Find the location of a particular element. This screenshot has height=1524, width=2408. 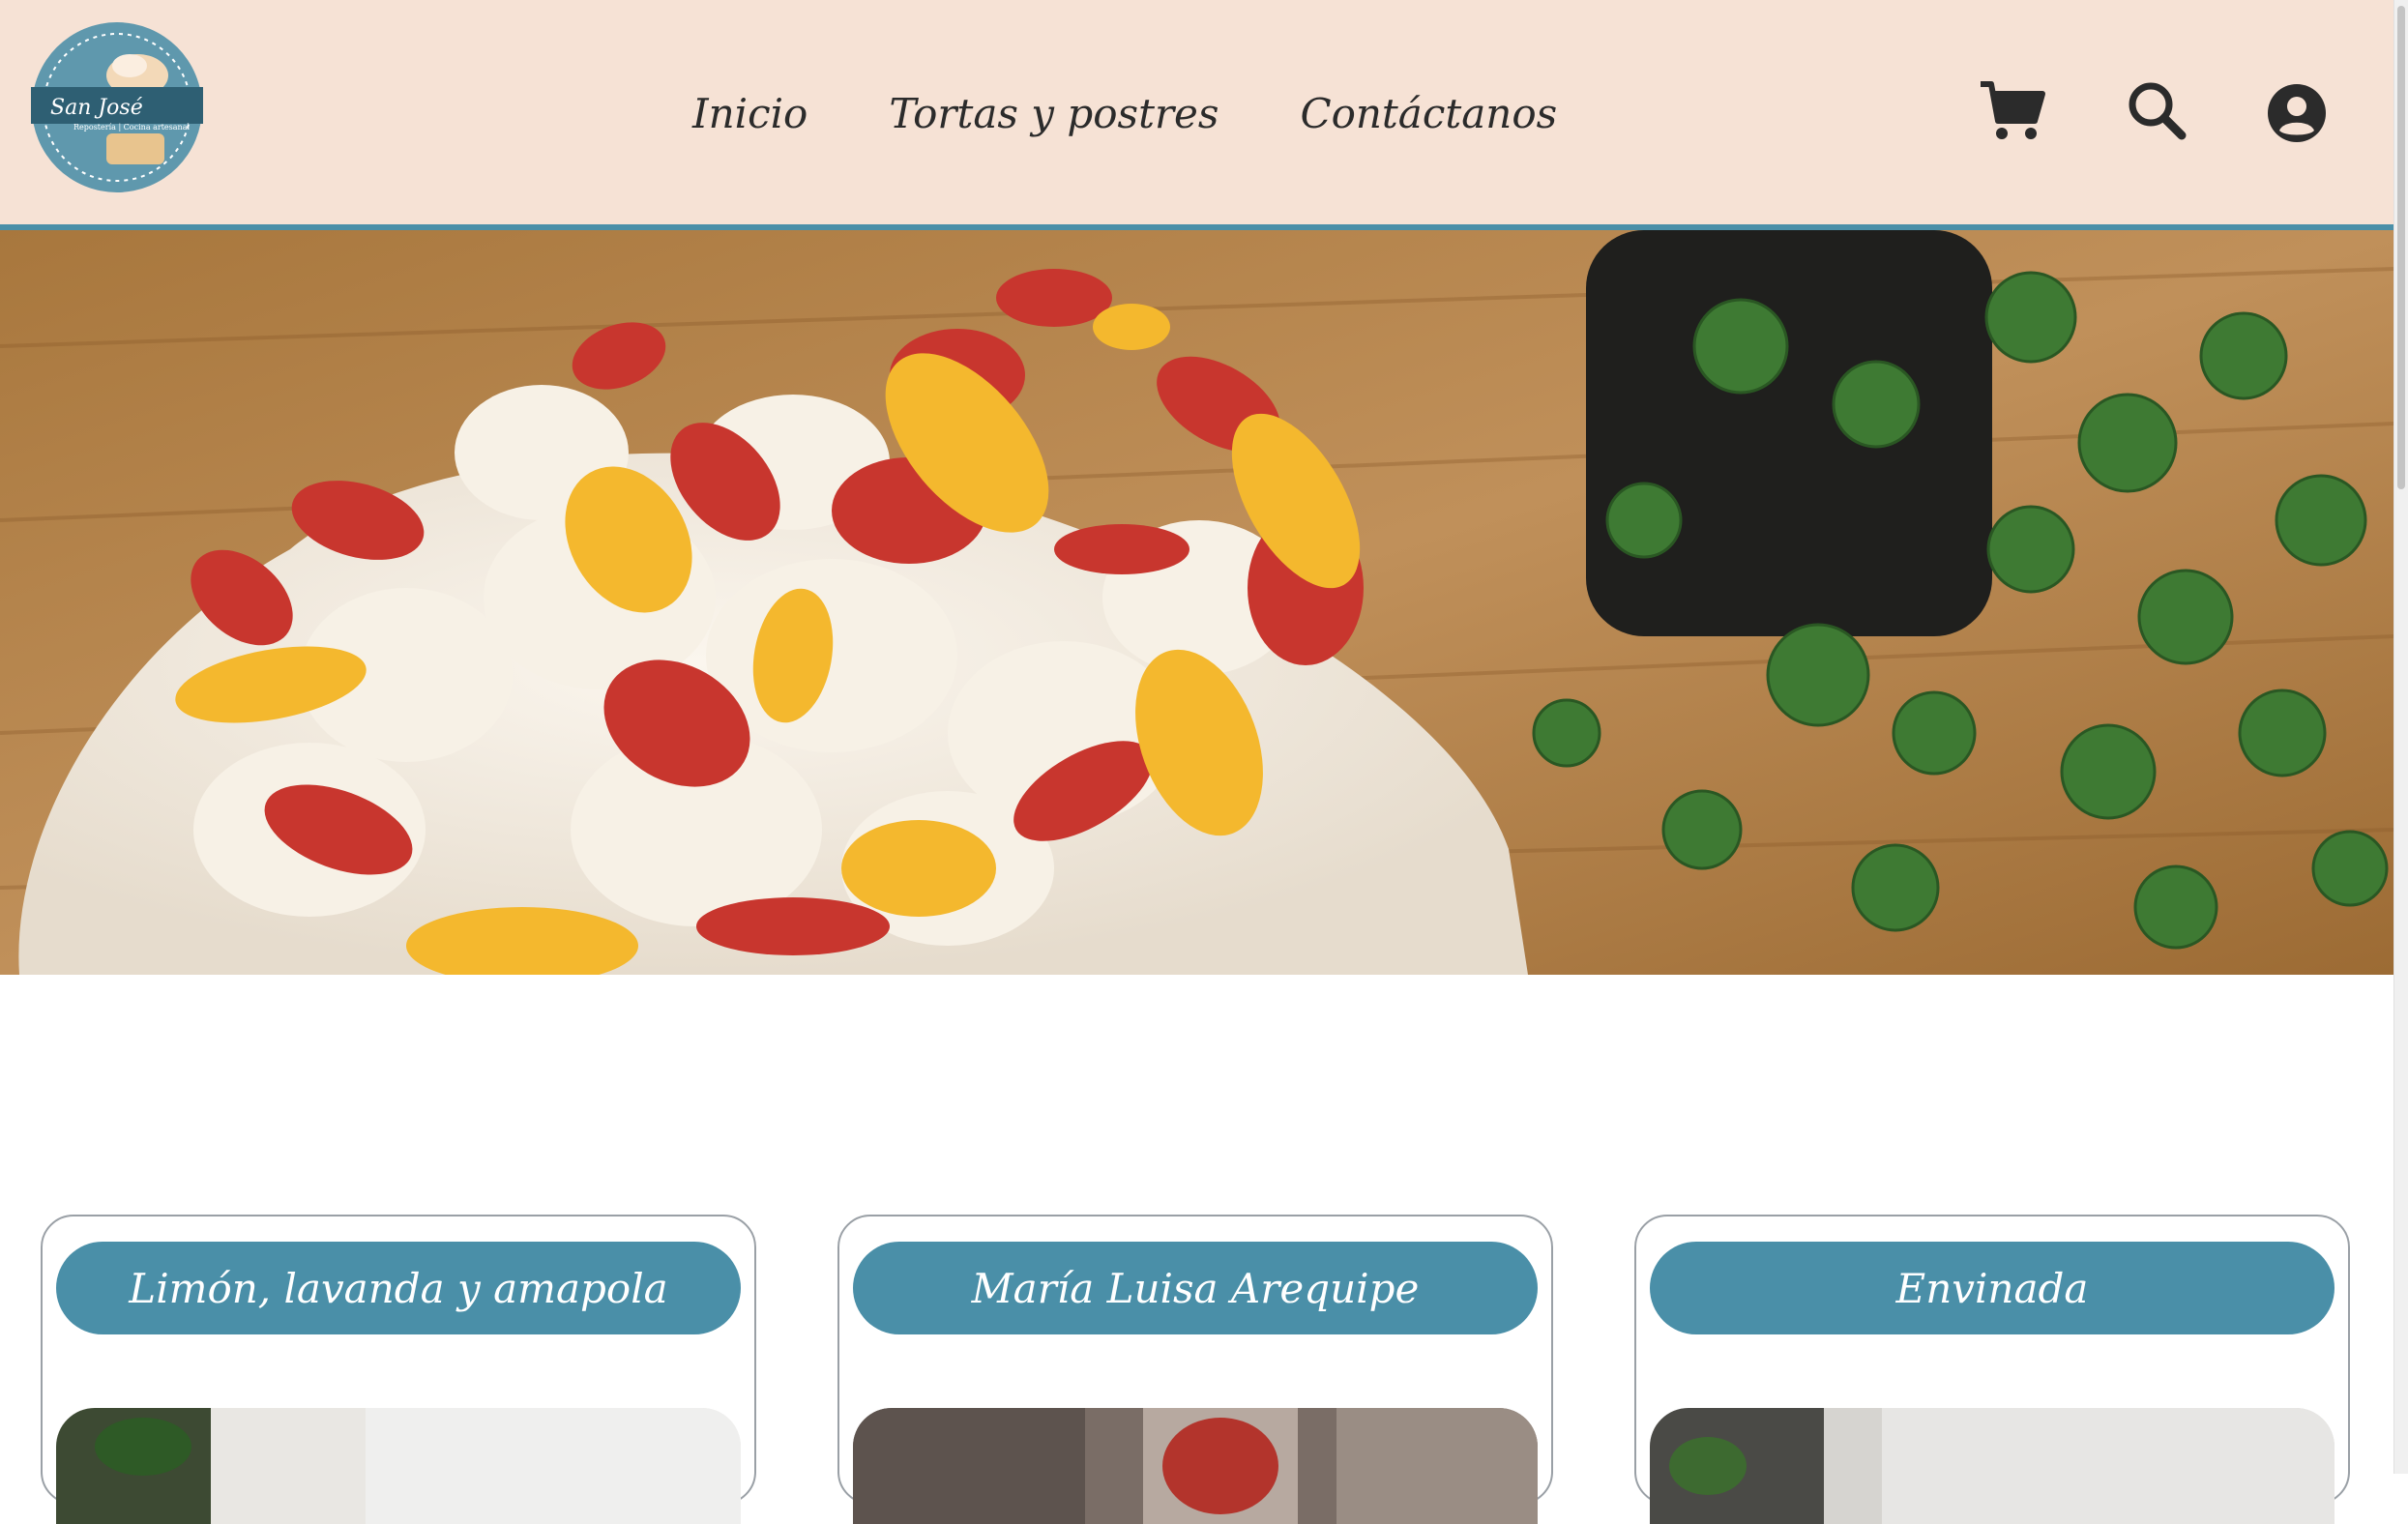

nav-link-inicio: Inicio is located at coordinates (750, 113).